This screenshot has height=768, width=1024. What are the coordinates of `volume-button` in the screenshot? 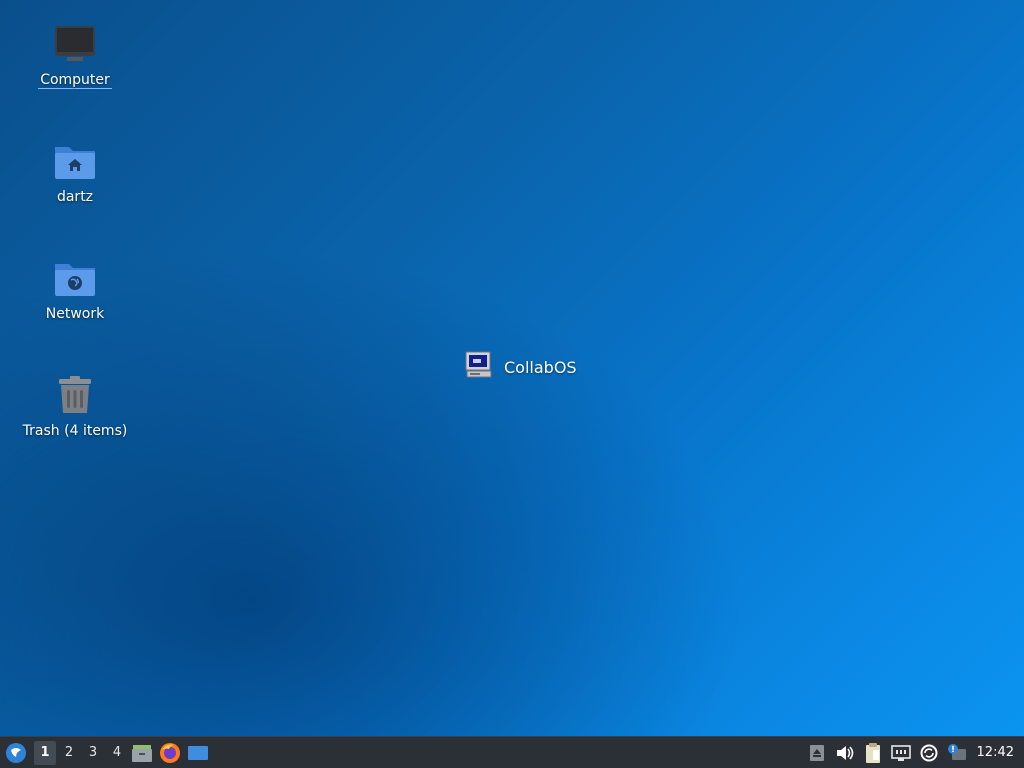 It's located at (845, 753).